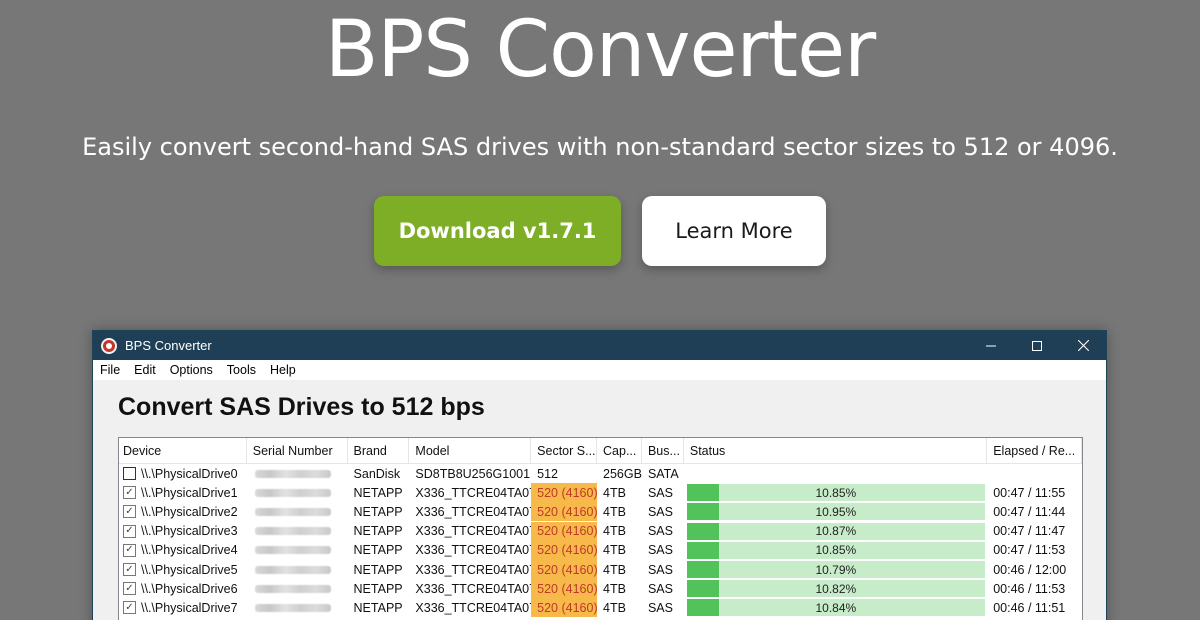 The height and width of the screenshot is (620, 1200). What do you see at coordinates (189, 569) in the screenshot?
I see `device-name: \\.\PhysicalDrive5` at bounding box center [189, 569].